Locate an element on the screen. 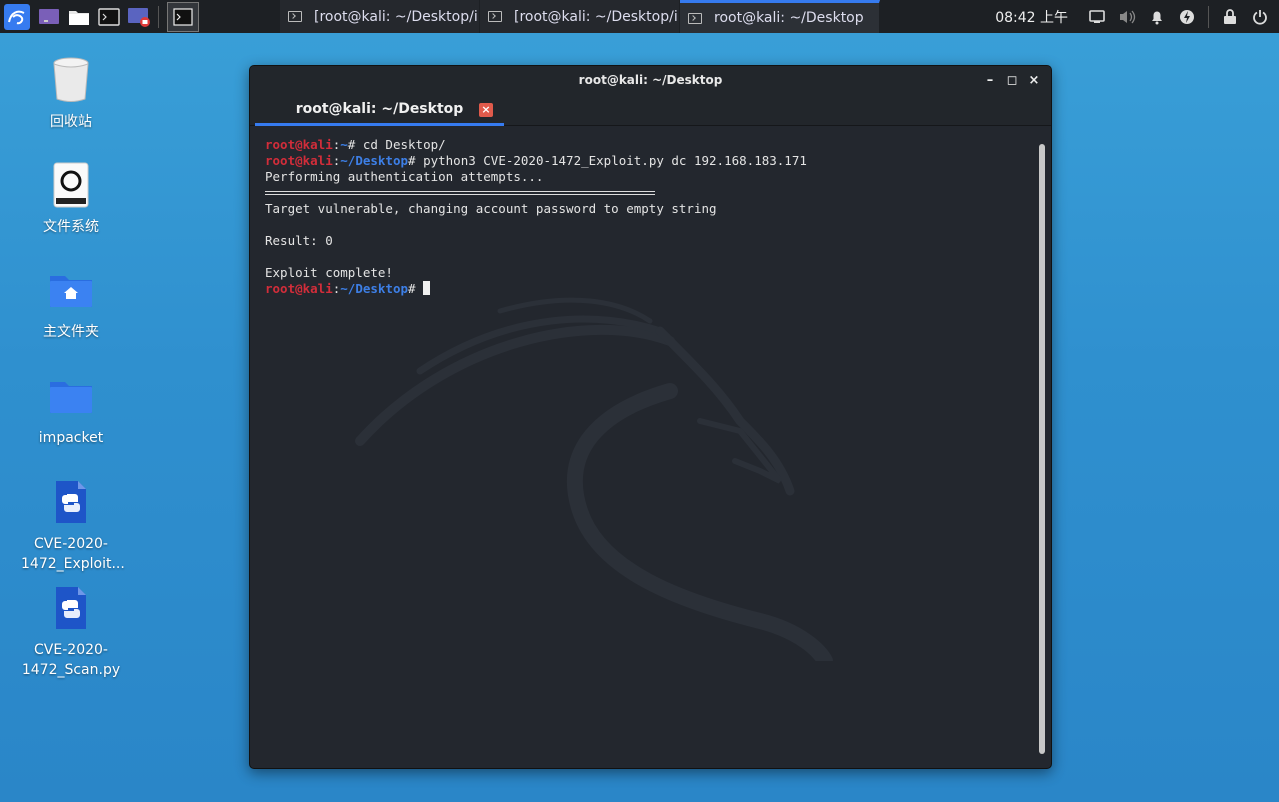 This screenshot has height=802, width=1279. file-manager-button is located at coordinates (79, 17).